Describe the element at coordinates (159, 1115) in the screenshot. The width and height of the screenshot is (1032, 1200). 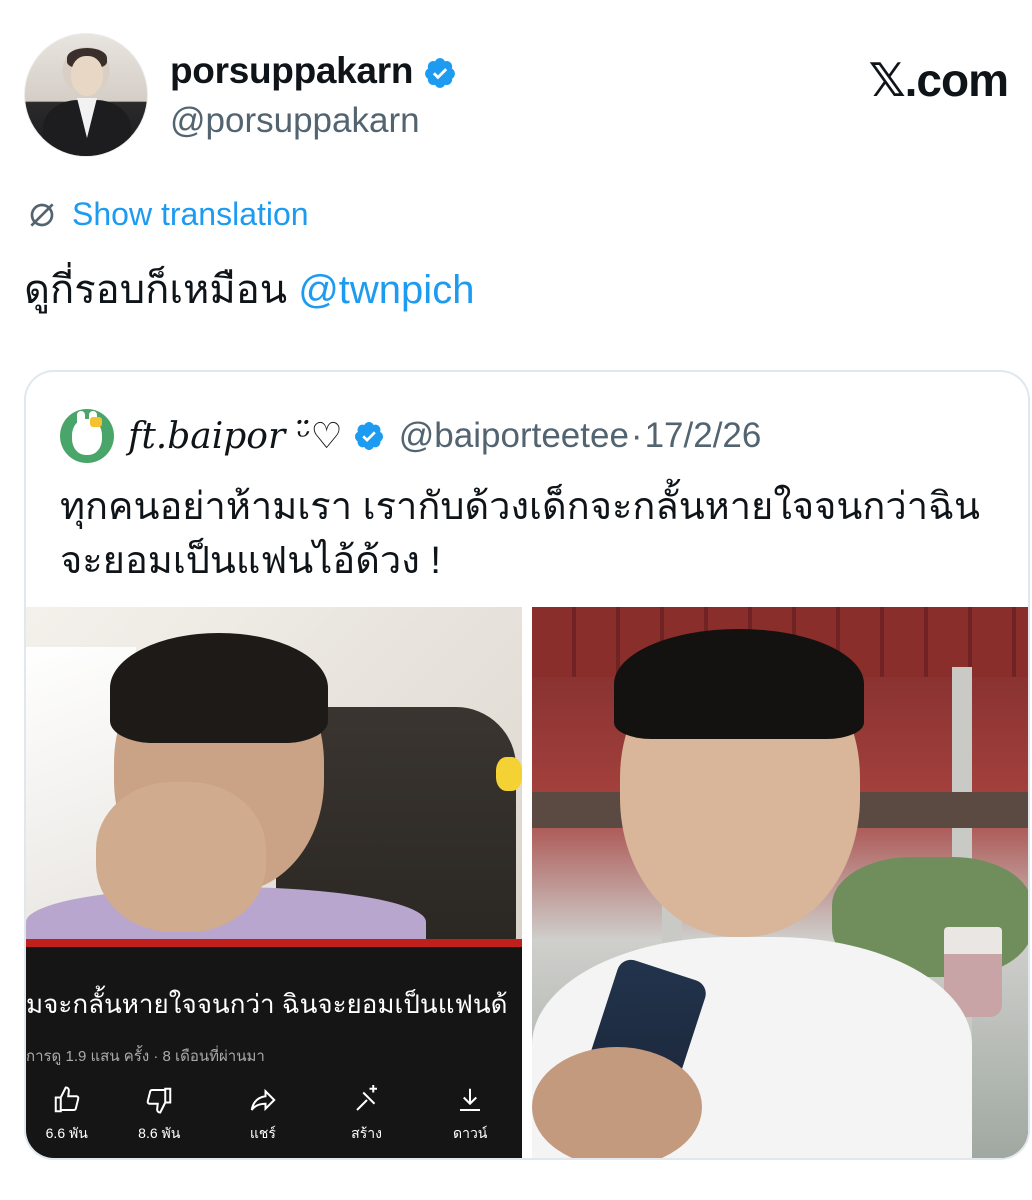
I see `dislike-button: 8.6 พัน` at that location.